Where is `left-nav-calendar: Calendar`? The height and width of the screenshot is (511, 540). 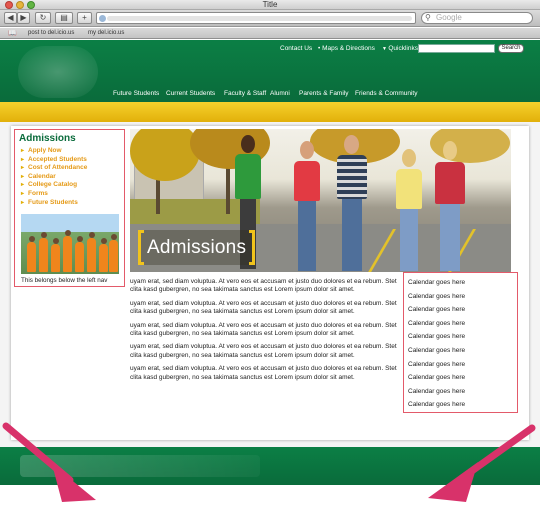 left-nav-calendar: Calendar is located at coordinates (54, 177).